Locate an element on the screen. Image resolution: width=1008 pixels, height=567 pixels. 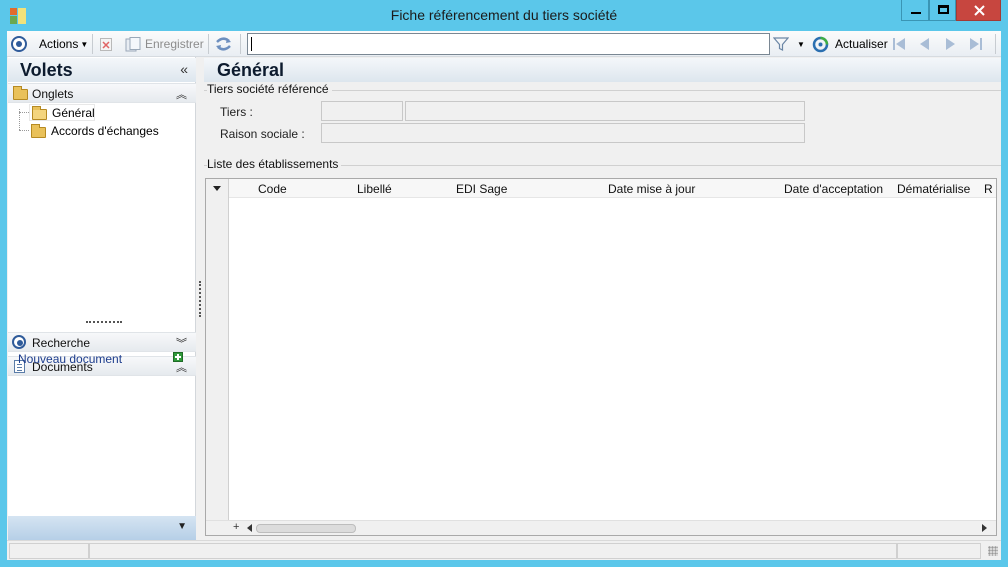
main-header: Général is located at coordinates (602, 70).